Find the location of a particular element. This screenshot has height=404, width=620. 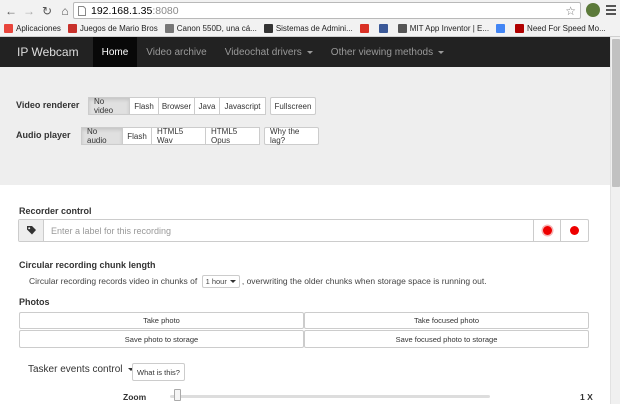

video-option-browser: Browser is located at coordinates (176, 106).